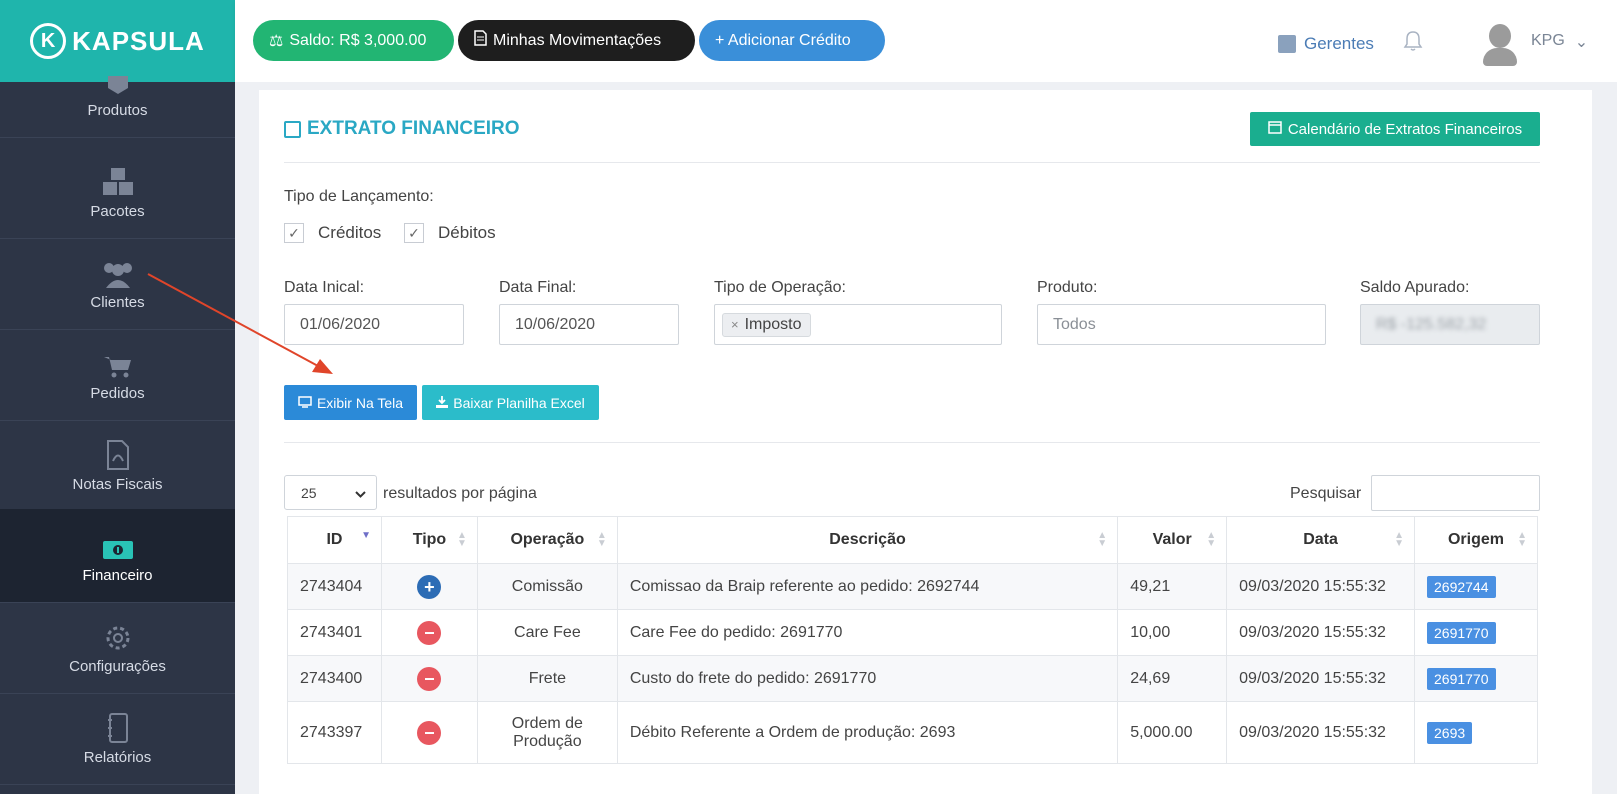 This screenshot has width=1617, height=794. What do you see at coordinates (358, 40) in the screenshot?
I see `saldo-label: Saldo: R$ 3,000.00` at bounding box center [358, 40].